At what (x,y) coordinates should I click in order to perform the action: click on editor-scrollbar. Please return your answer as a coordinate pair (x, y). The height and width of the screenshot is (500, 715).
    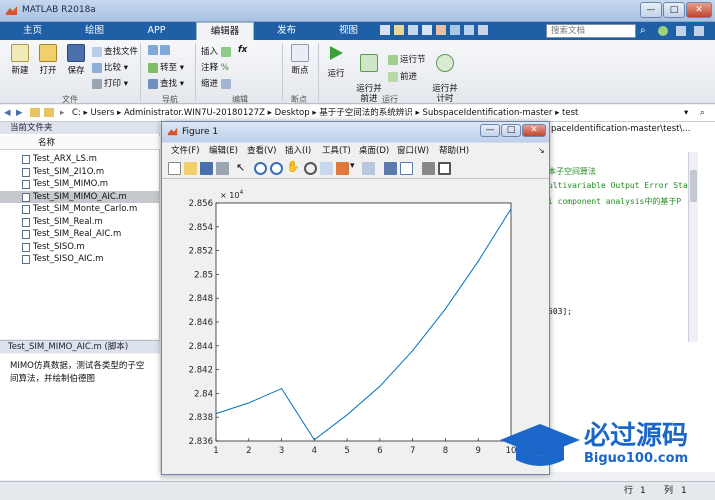
    Looking at the image, I should click on (693, 247).